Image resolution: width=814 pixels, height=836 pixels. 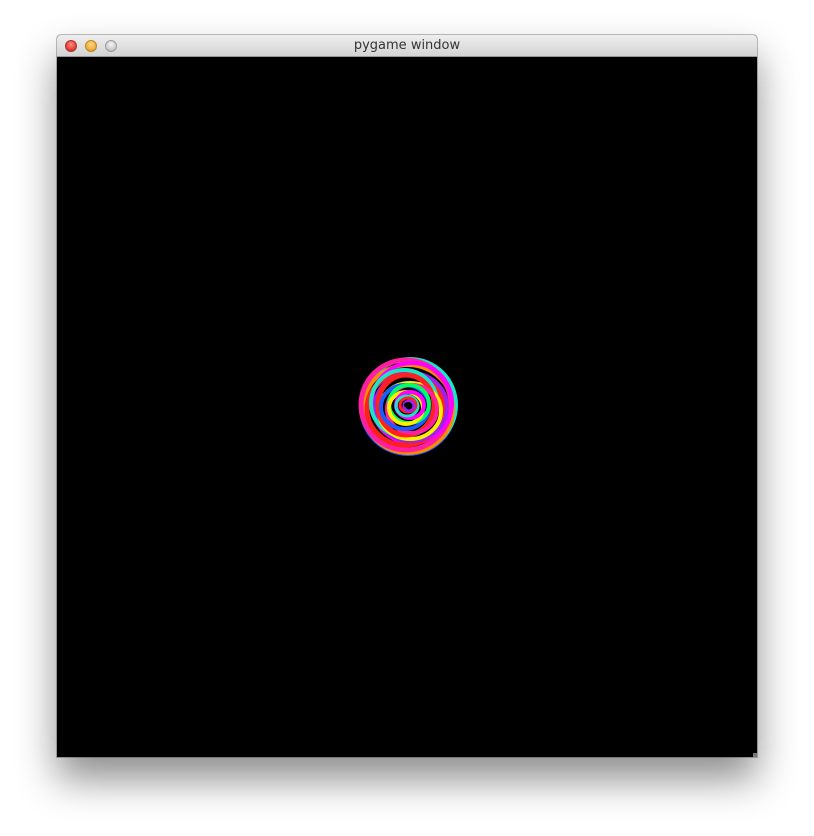 I want to click on ring-drawing, so click(x=408, y=406).